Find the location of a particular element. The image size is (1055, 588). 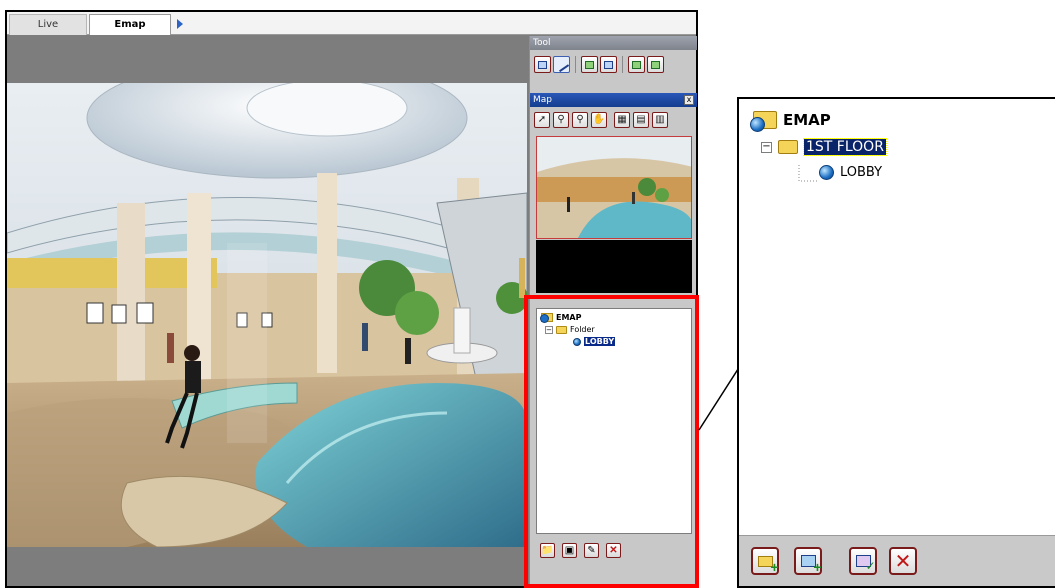

zoom-tree-node-root: EMAP is located at coordinates (790, 121).